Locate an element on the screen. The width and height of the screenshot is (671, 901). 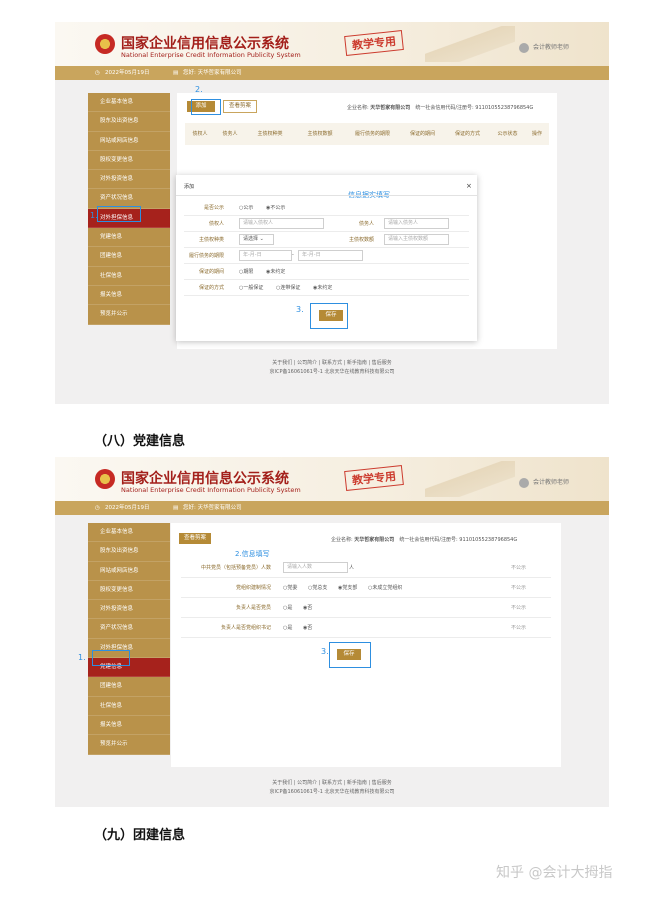
method-general-radio: ○一般保证 is located at coordinates (251, 287).